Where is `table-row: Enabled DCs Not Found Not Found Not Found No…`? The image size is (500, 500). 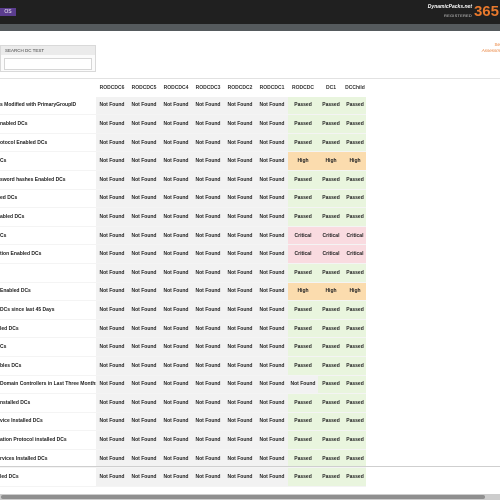 table-row: Enabled DCs Not Found Not Found Not Found No… is located at coordinates (183, 291).